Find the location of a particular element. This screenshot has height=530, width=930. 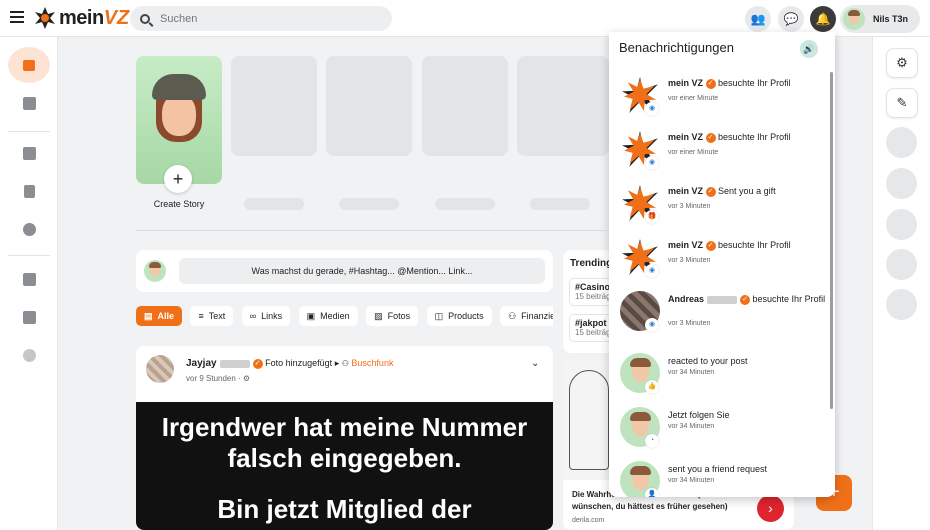

author-name: Jayjay is located at coordinates (201, 363).